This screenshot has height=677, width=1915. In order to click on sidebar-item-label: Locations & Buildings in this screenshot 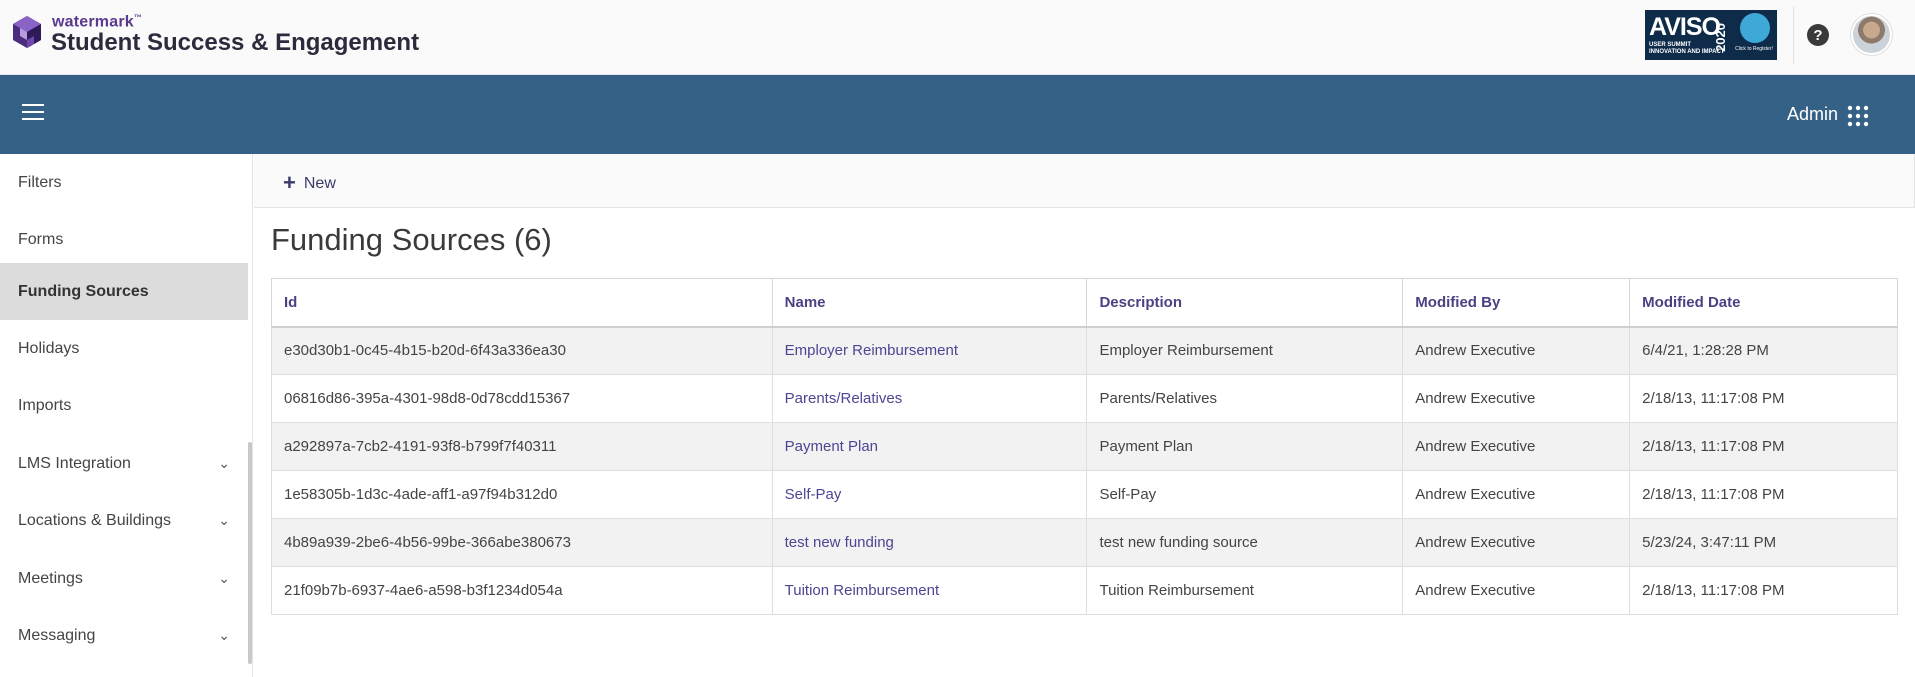, I will do `click(94, 520)`.